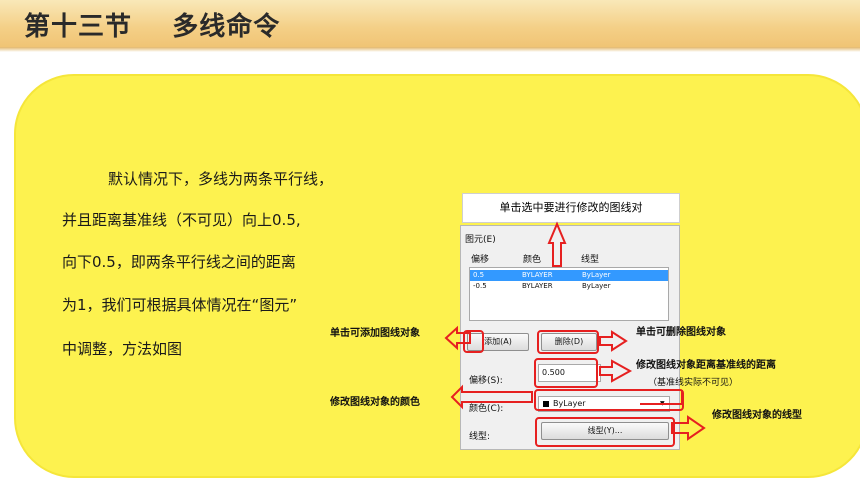 The height and width of the screenshot is (484, 860). What do you see at coordinates (661, 397) in the screenshot?
I see `connector-line` at bounding box center [661, 397].